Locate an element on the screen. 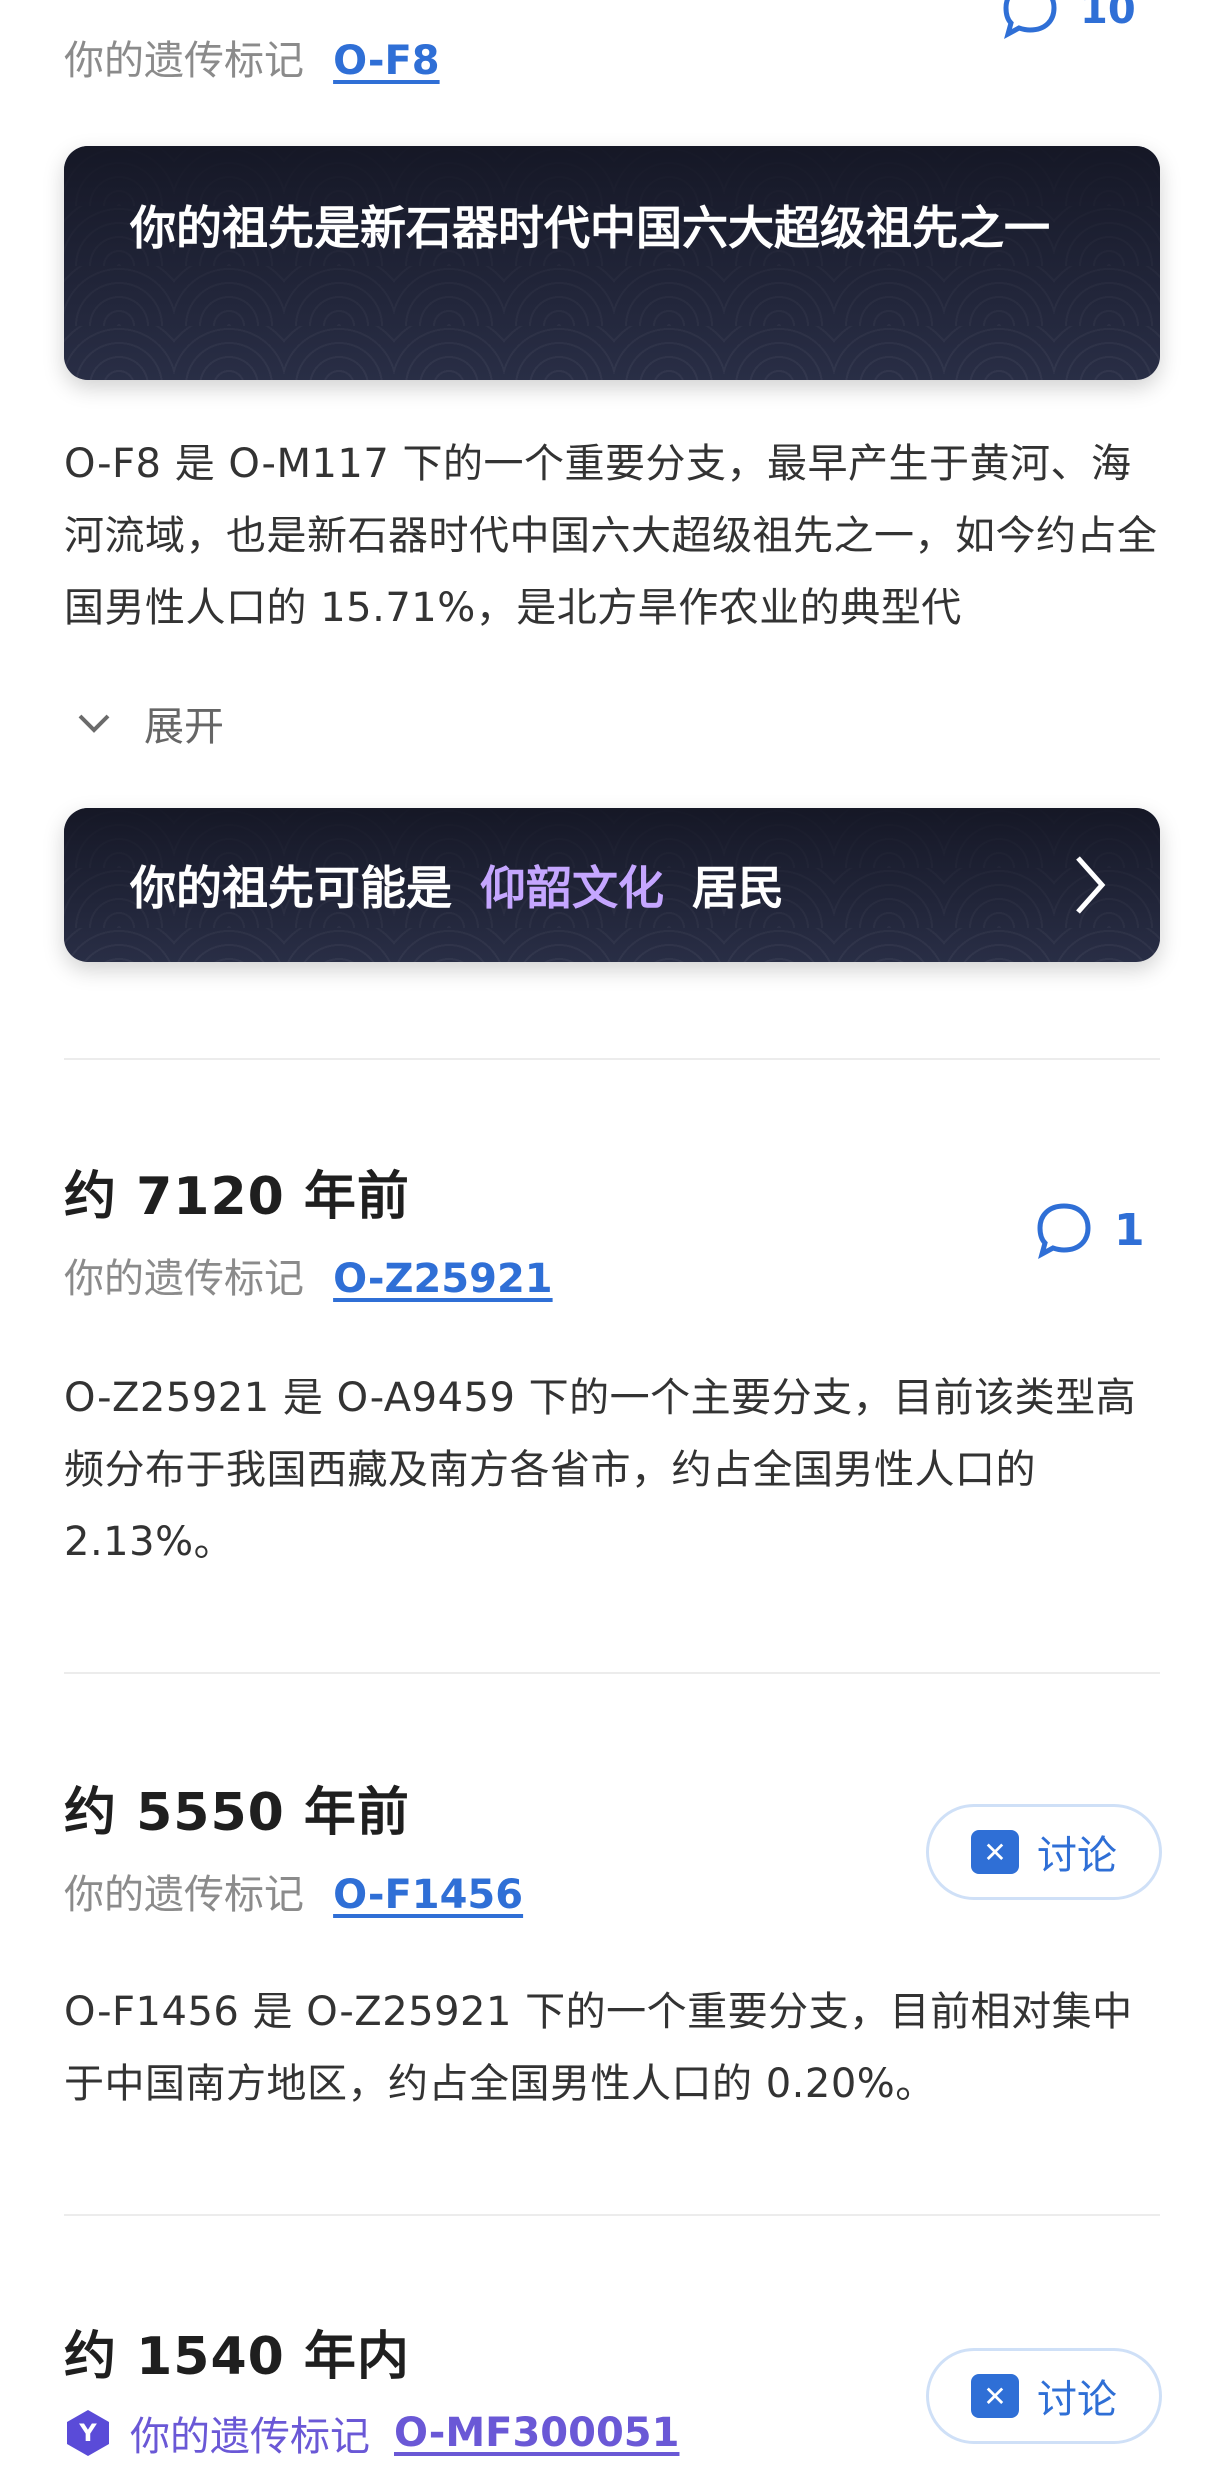 The height and width of the screenshot is (2466, 1224). expand-label: 展开 is located at coordinates (184, 727).